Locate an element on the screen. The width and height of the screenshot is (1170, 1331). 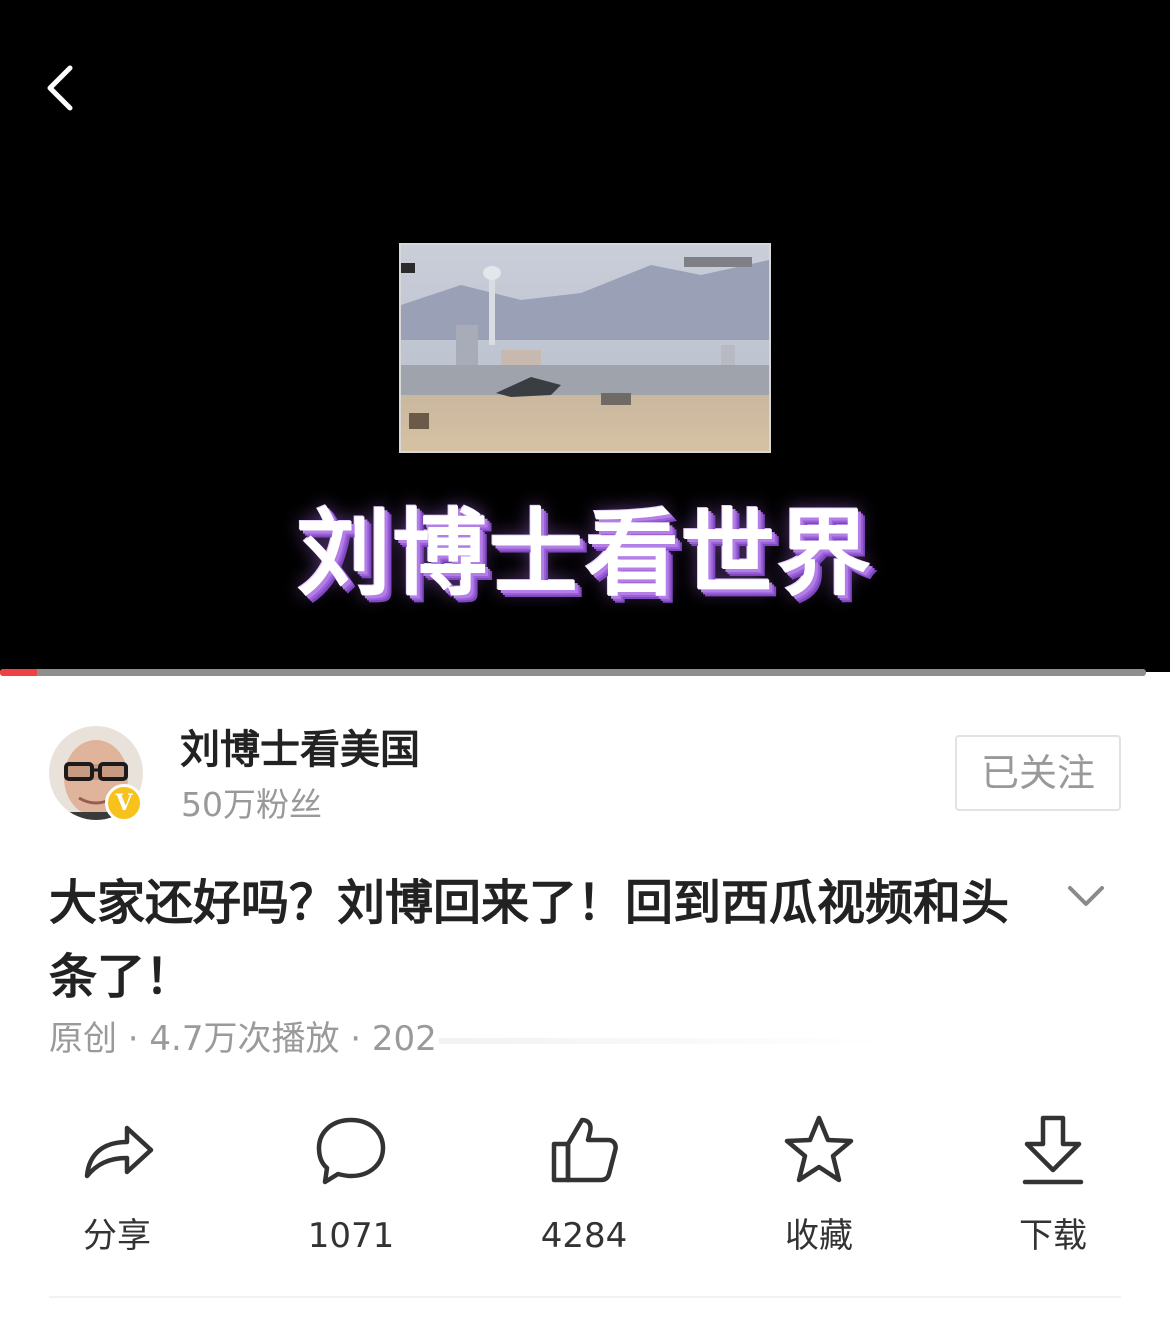
comment-count: 1071 is located at coordinates (351, 1236).